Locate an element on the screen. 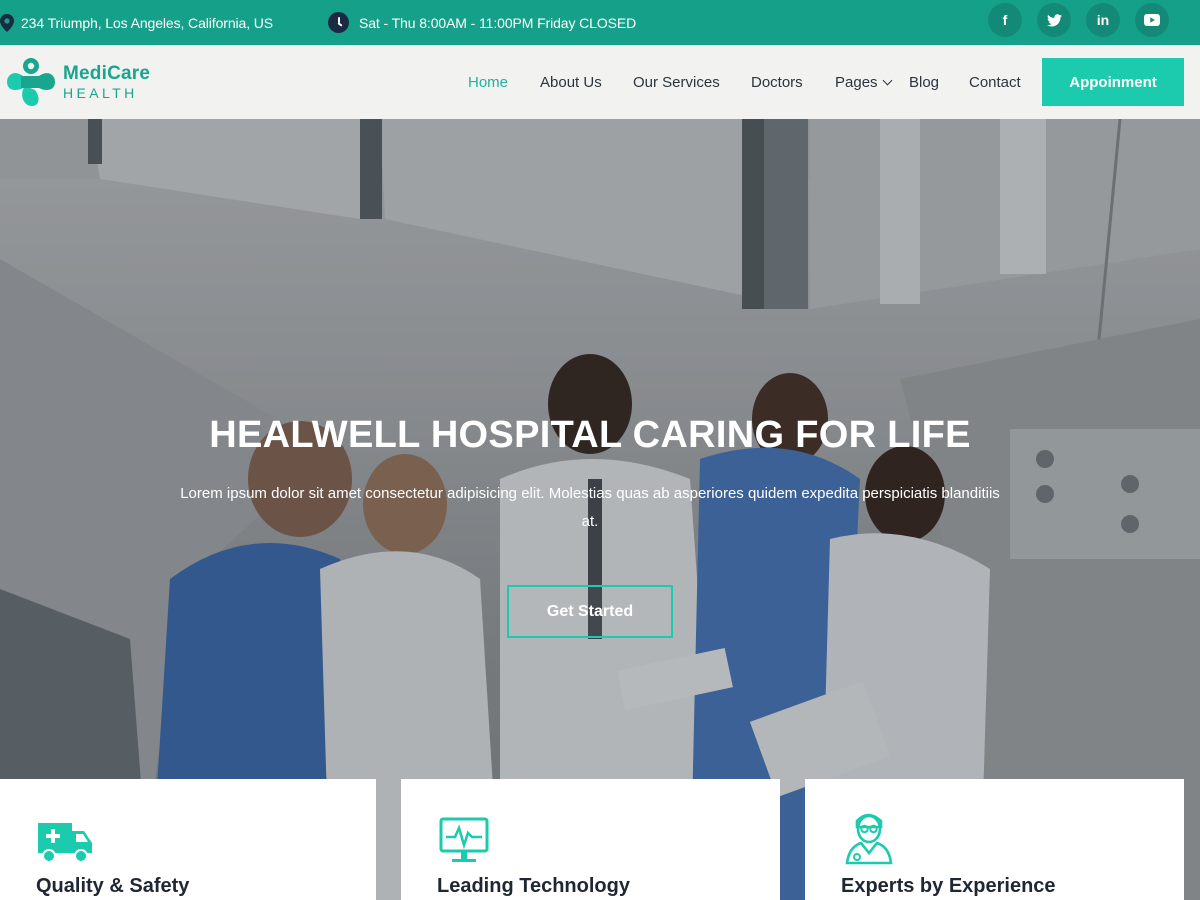 This screenshot has width=1200, height=900. logo-text: MediCare HEALTH is located at coordinates (106, 82).